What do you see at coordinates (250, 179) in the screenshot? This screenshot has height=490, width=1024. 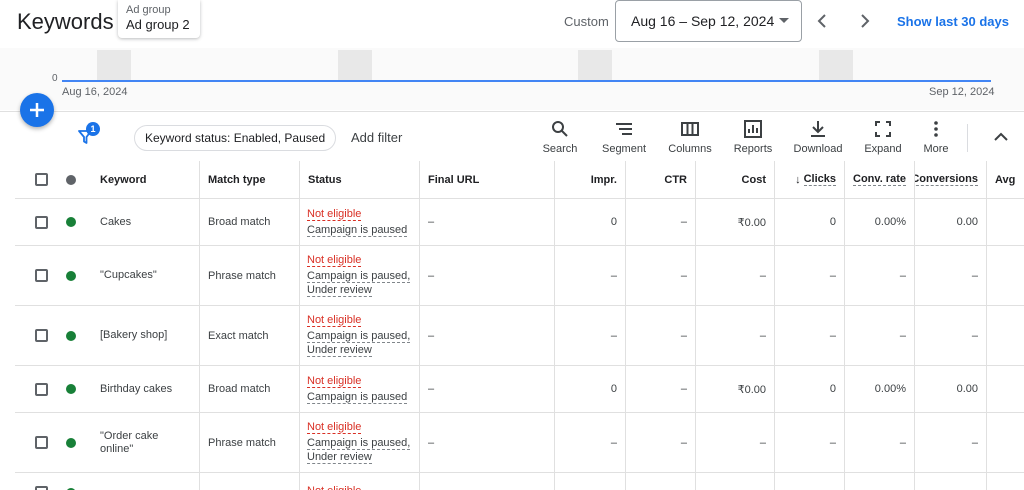 I see `header-match-type: Match type` at bounding box center [250, 179].